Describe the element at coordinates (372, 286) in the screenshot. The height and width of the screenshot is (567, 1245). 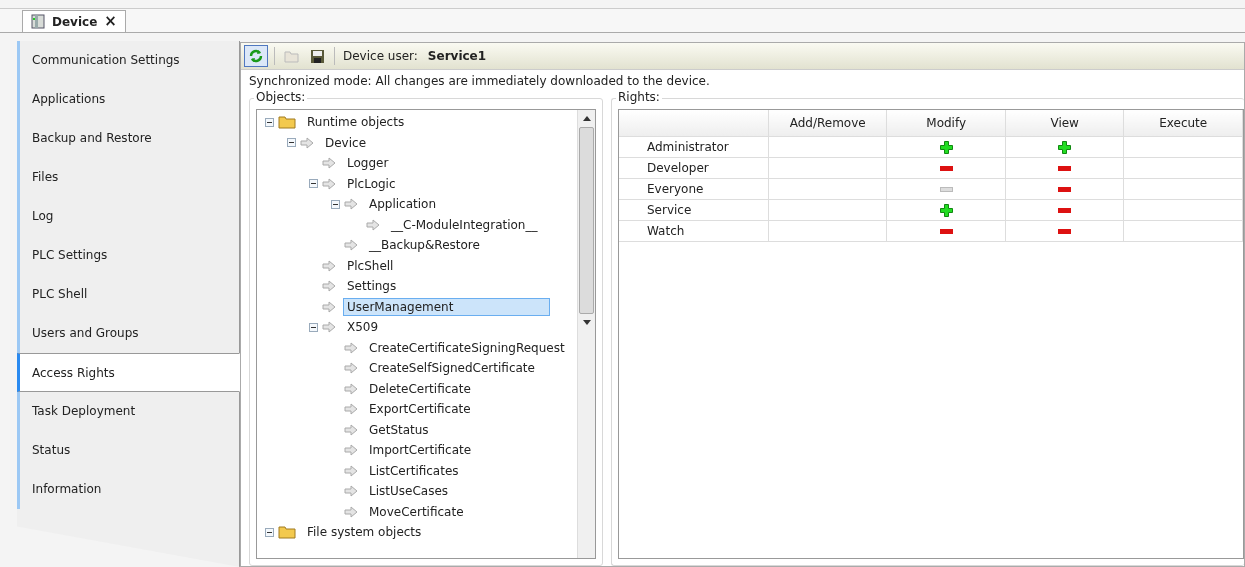
I see `tree-item: Settings` at that location.